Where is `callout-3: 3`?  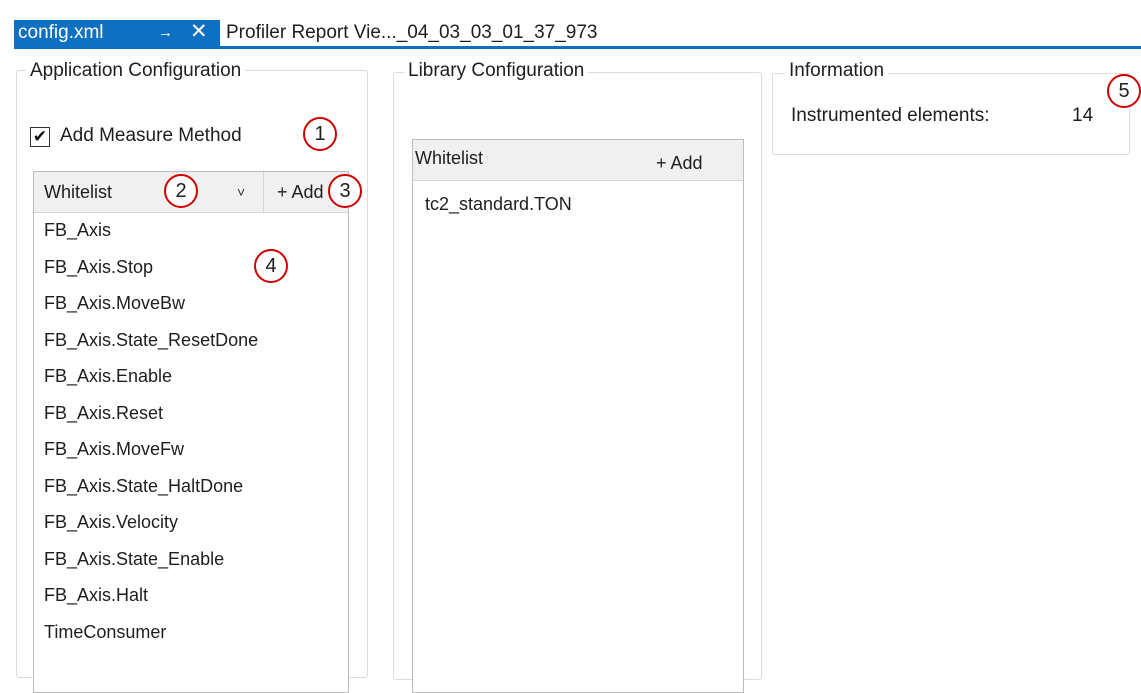 callout-3: 3 is located at coordinates (345, 191).